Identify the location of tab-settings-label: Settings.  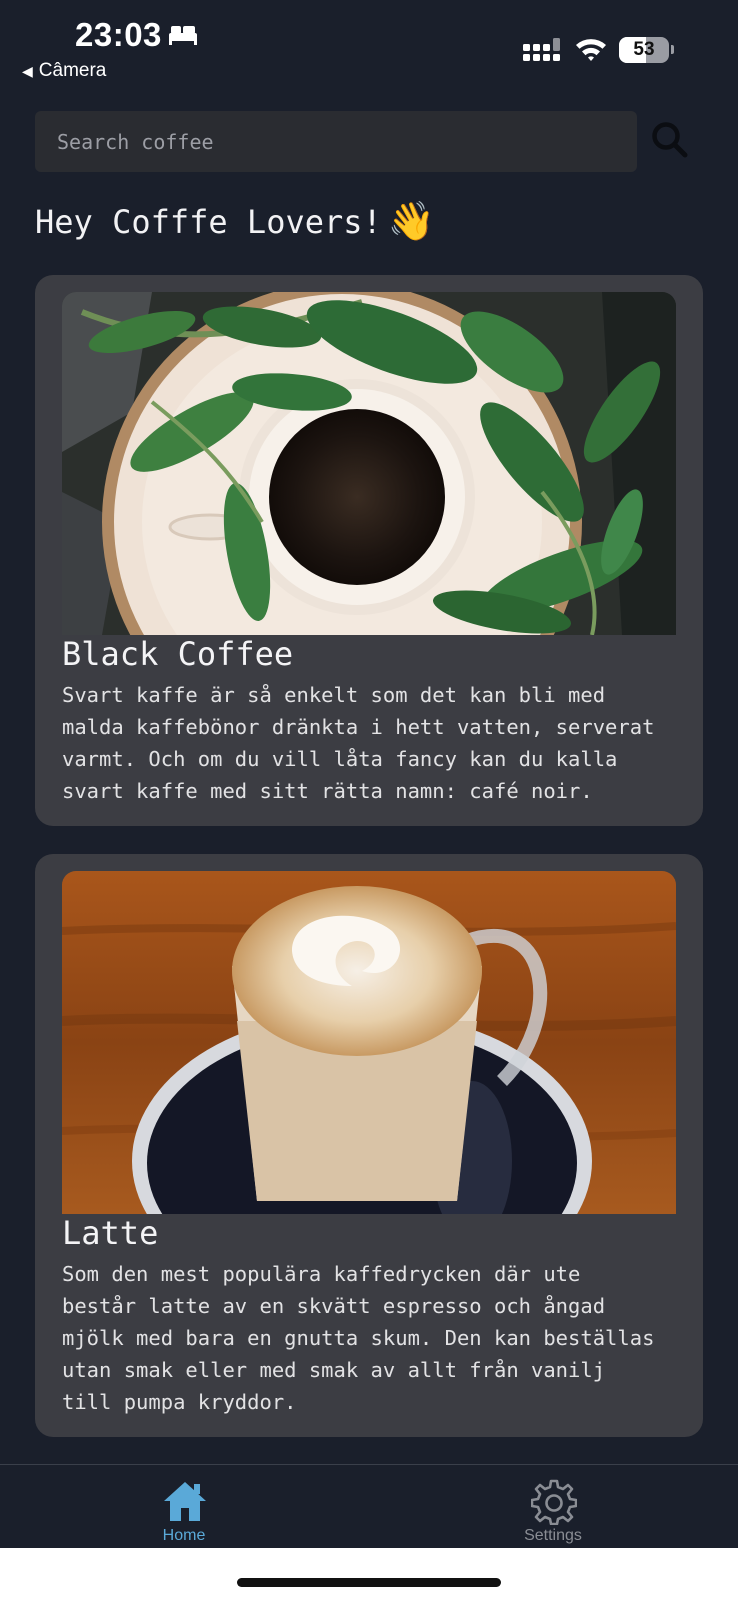
(553, 1535).